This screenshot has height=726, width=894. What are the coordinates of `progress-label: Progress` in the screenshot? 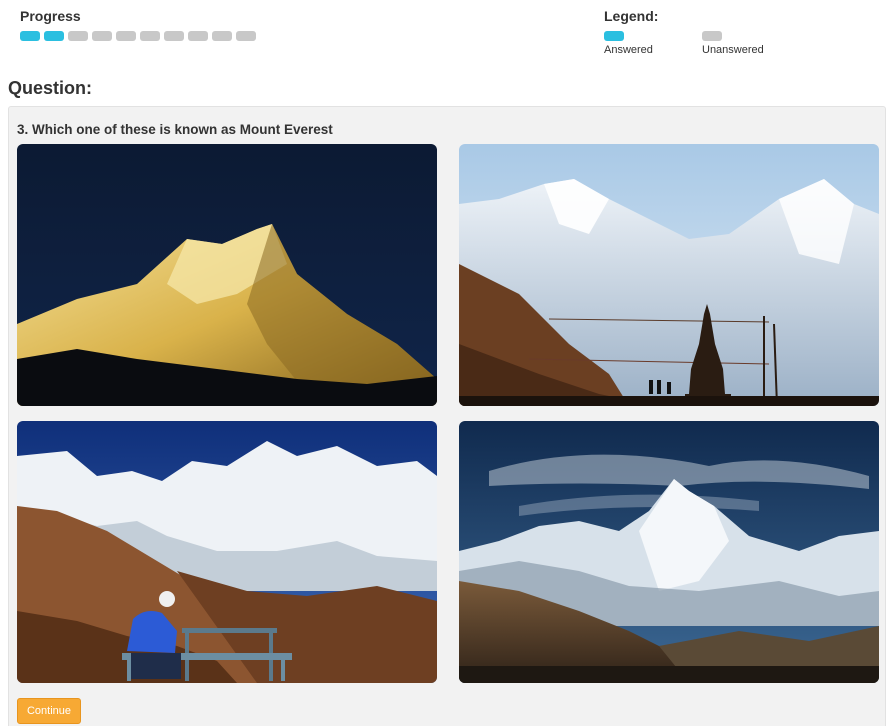 It's located at (50, 16).